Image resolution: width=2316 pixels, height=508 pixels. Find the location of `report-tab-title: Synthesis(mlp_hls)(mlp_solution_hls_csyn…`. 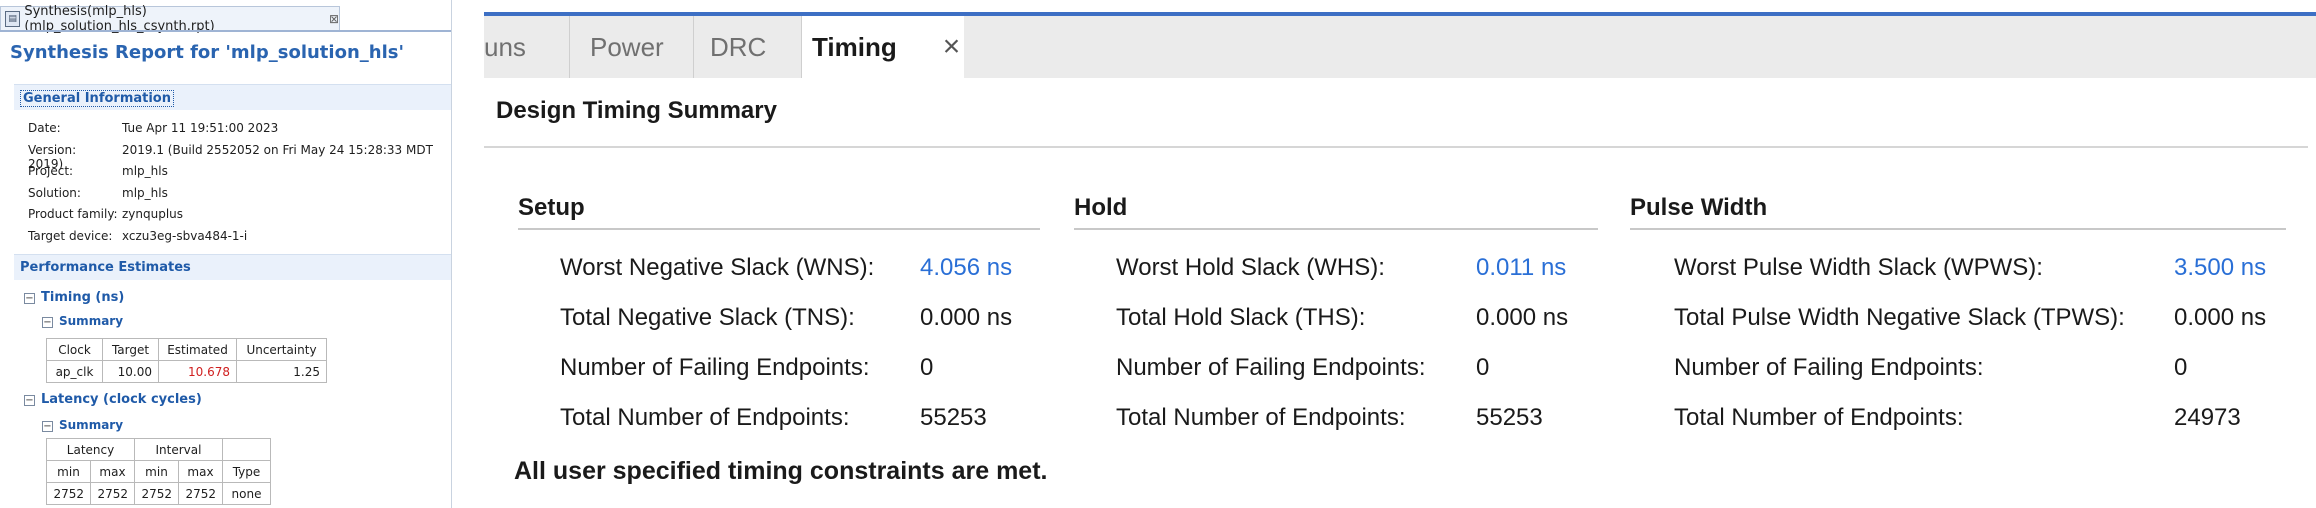

report-tab-title: Synthesis(mlp_hls)(mlp_solution_hls_csyn… is located at coordinates (119, 18).